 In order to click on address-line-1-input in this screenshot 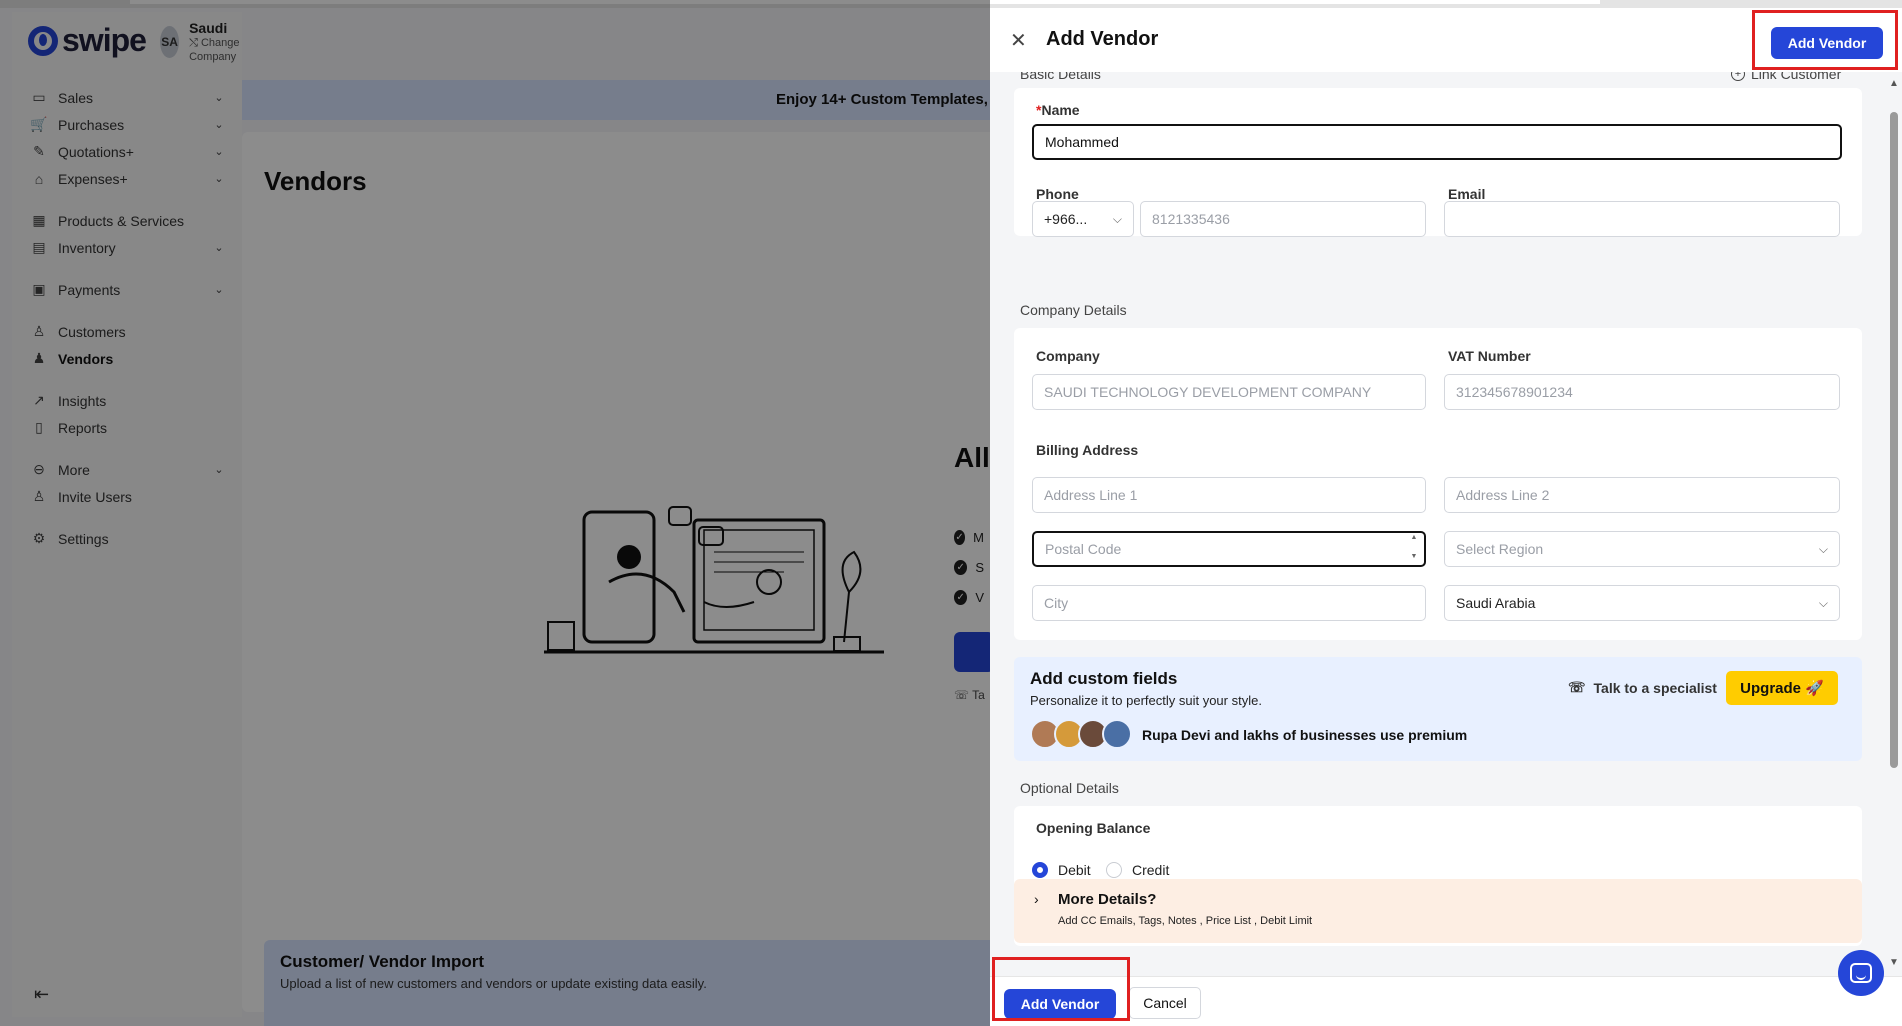, I will do `click(1229, 495)`.